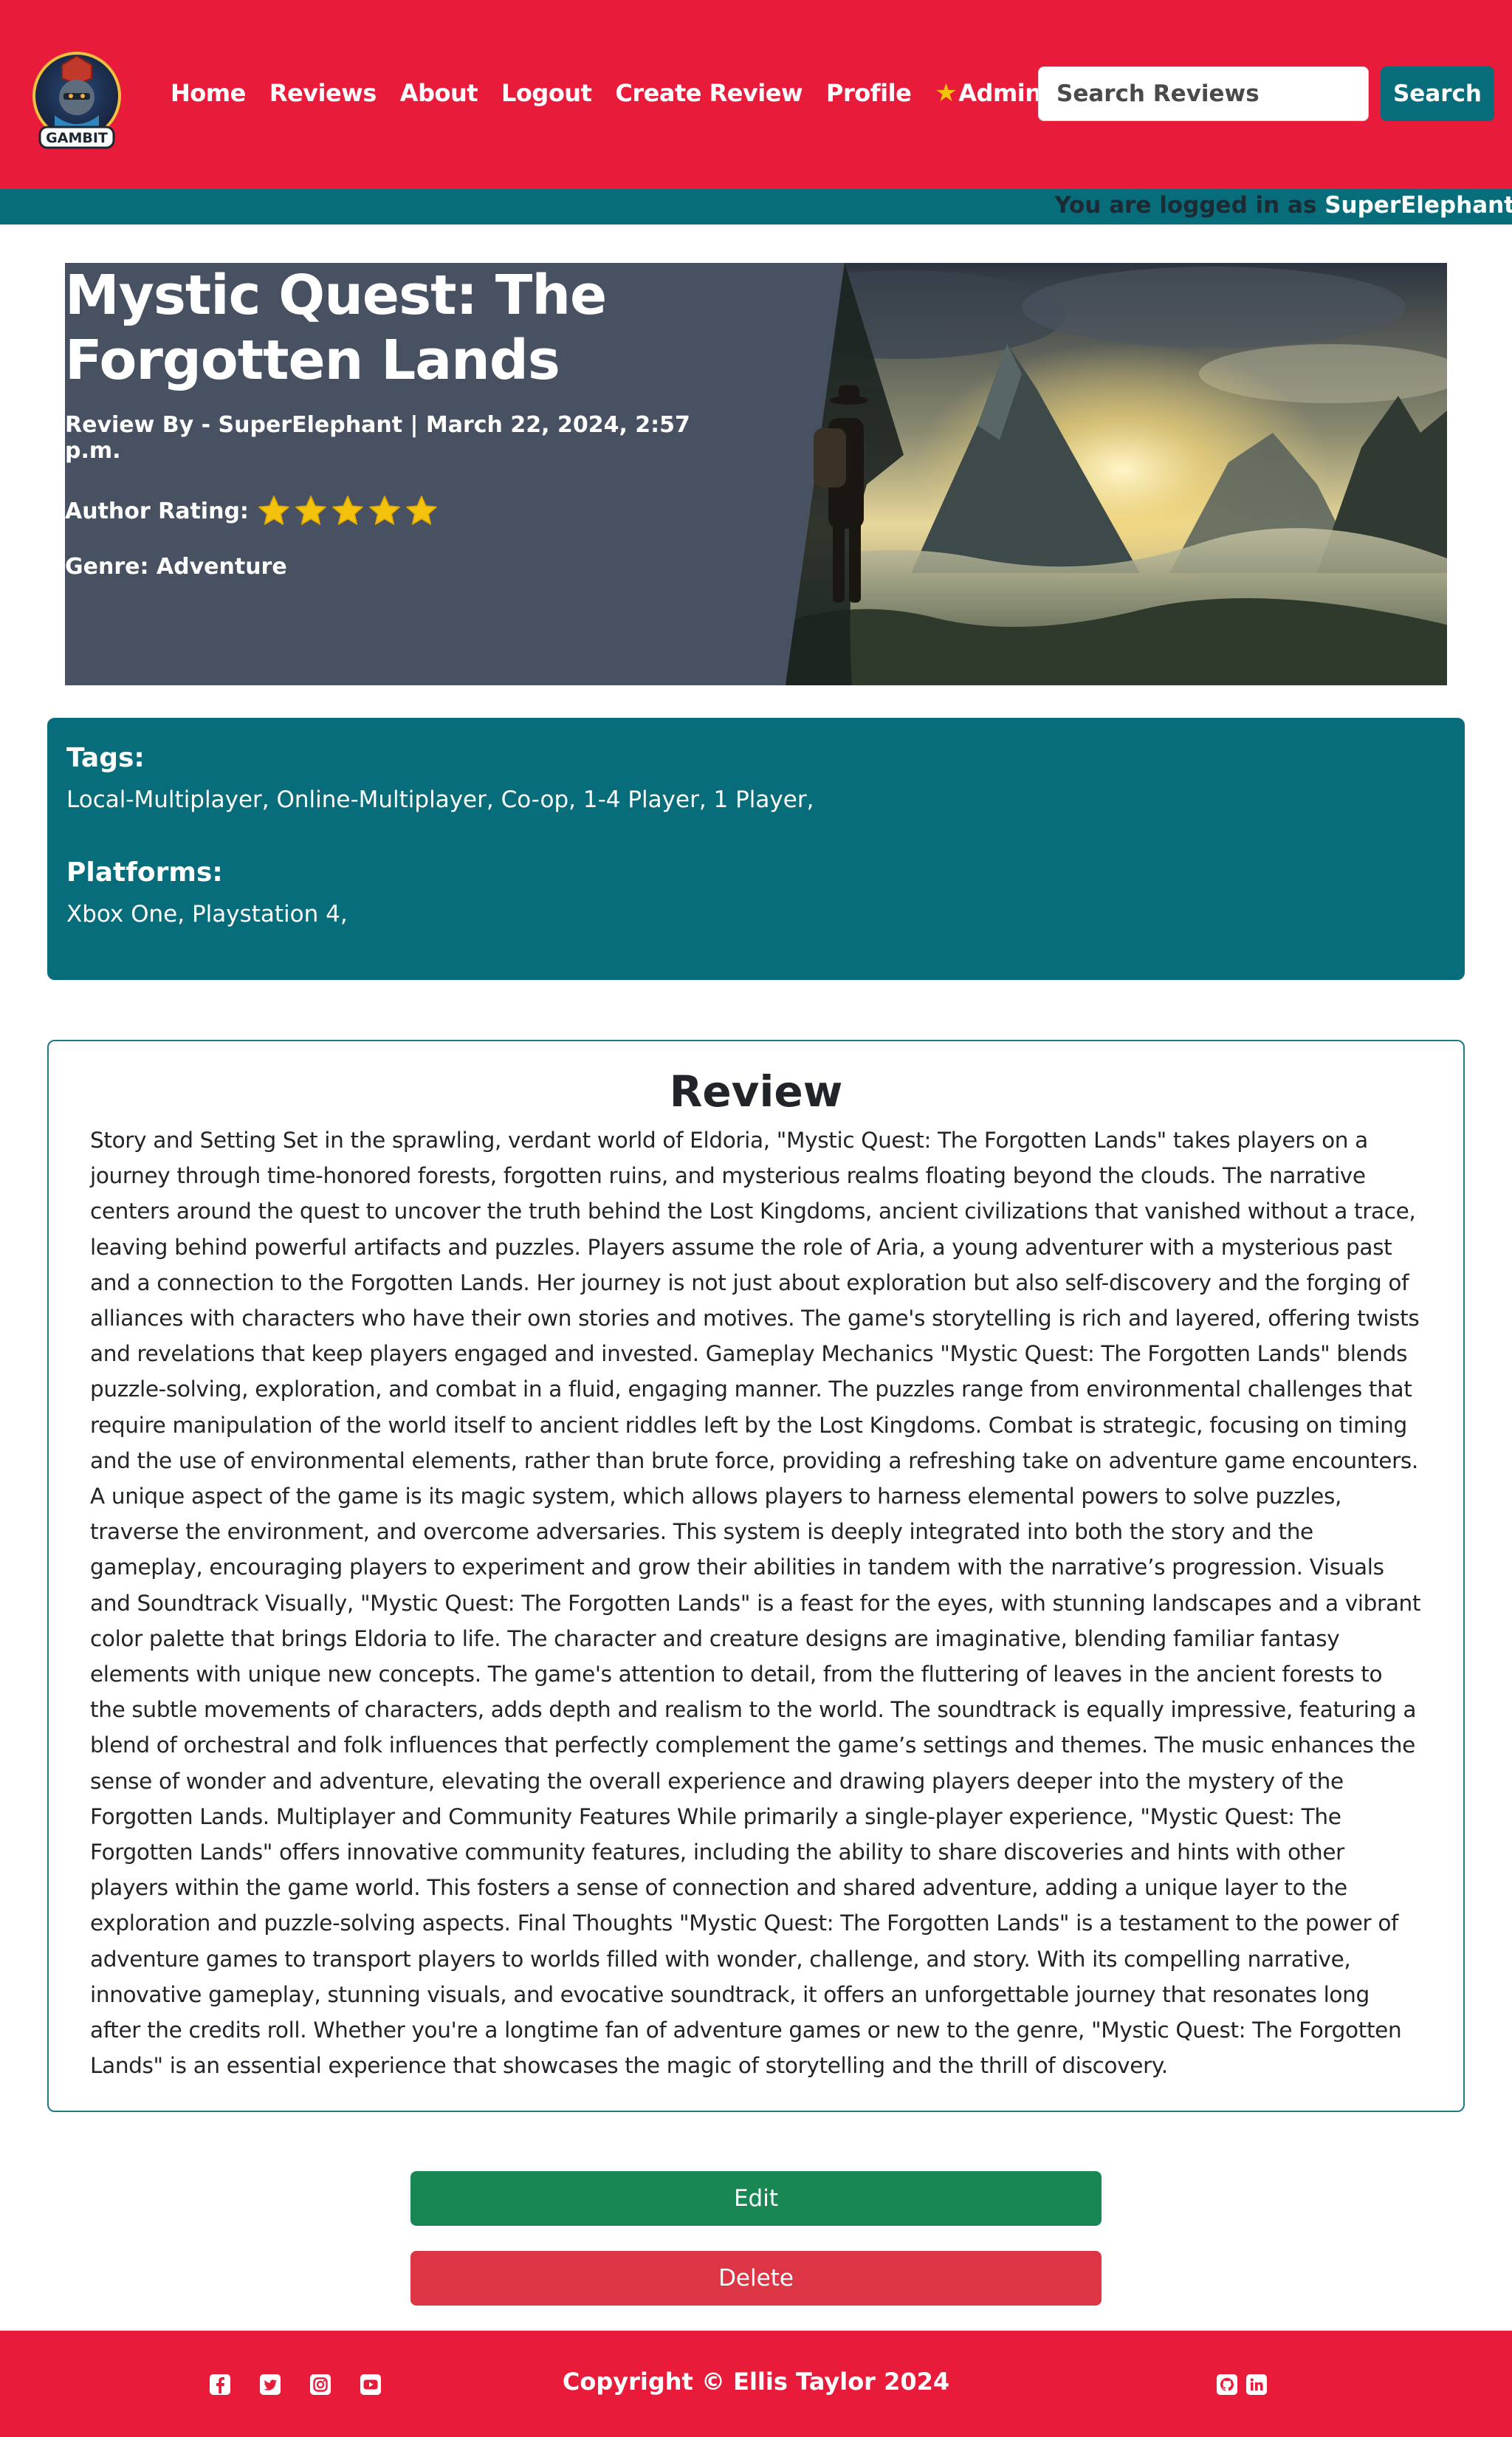 Image resolution: width=1512 pixels, height=2437 pixels. What do you see at coordinates (176, 567) in the screenshot?
I see `review-genre: Genre: Adventure` at bounding box center [176, 567].